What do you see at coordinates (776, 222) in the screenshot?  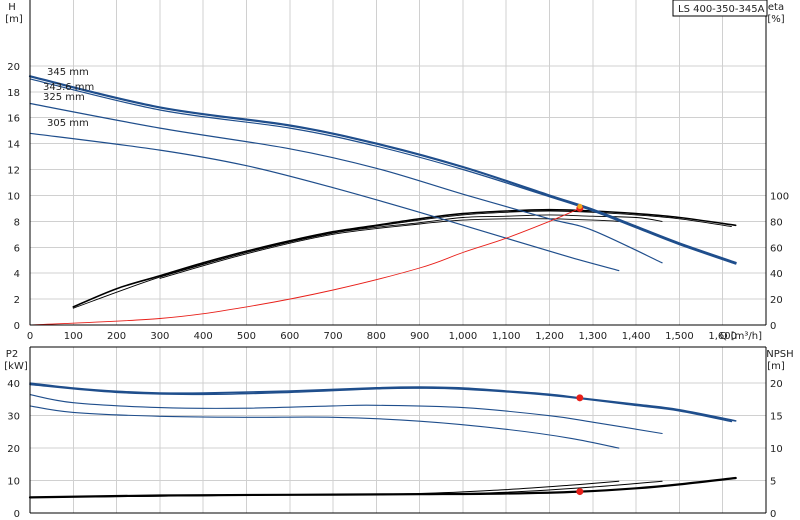 I see `eta-tick-label: 80` at bounding box center [776, 222].